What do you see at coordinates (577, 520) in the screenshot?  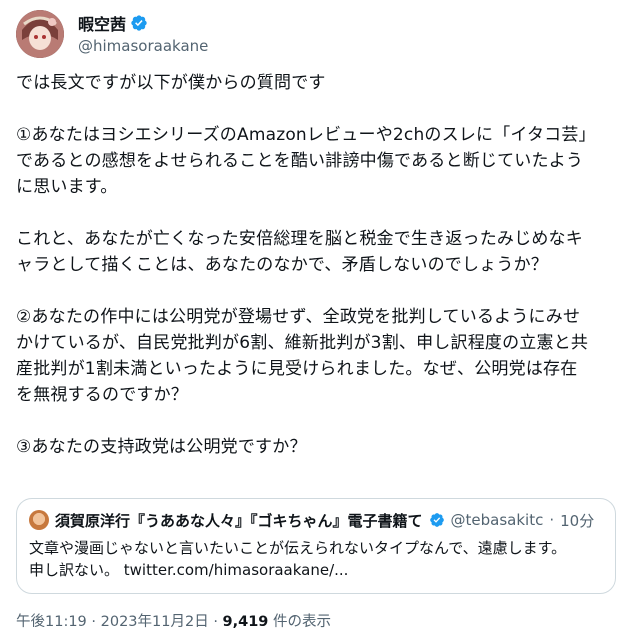 I see `quoted-tweet-time: 10分` at bounding box center [577, 520].